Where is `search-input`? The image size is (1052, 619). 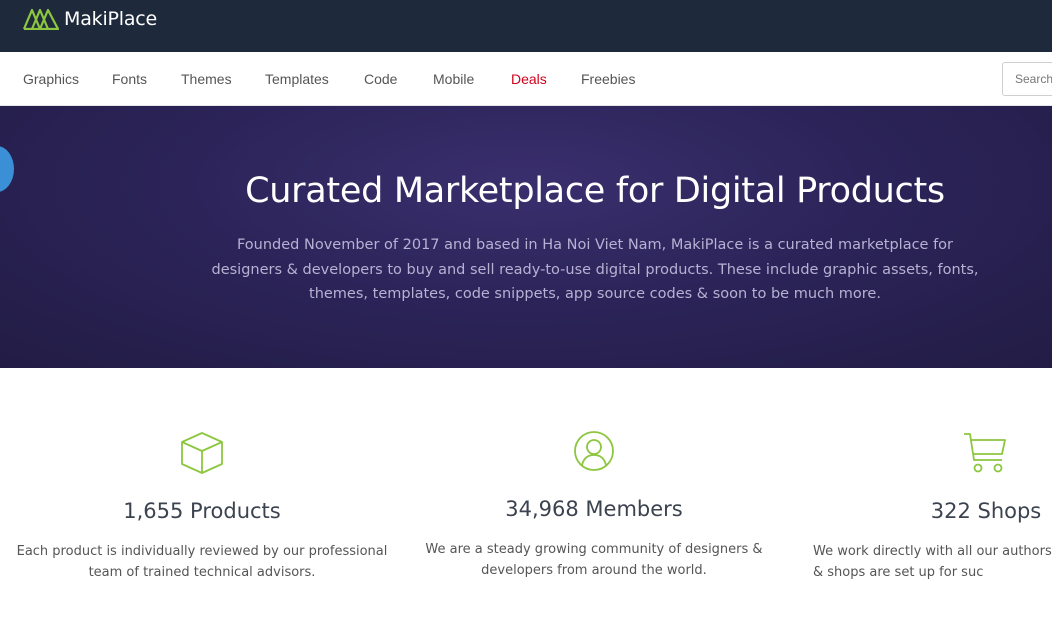
search-input is located at coordinates (1027, 79).